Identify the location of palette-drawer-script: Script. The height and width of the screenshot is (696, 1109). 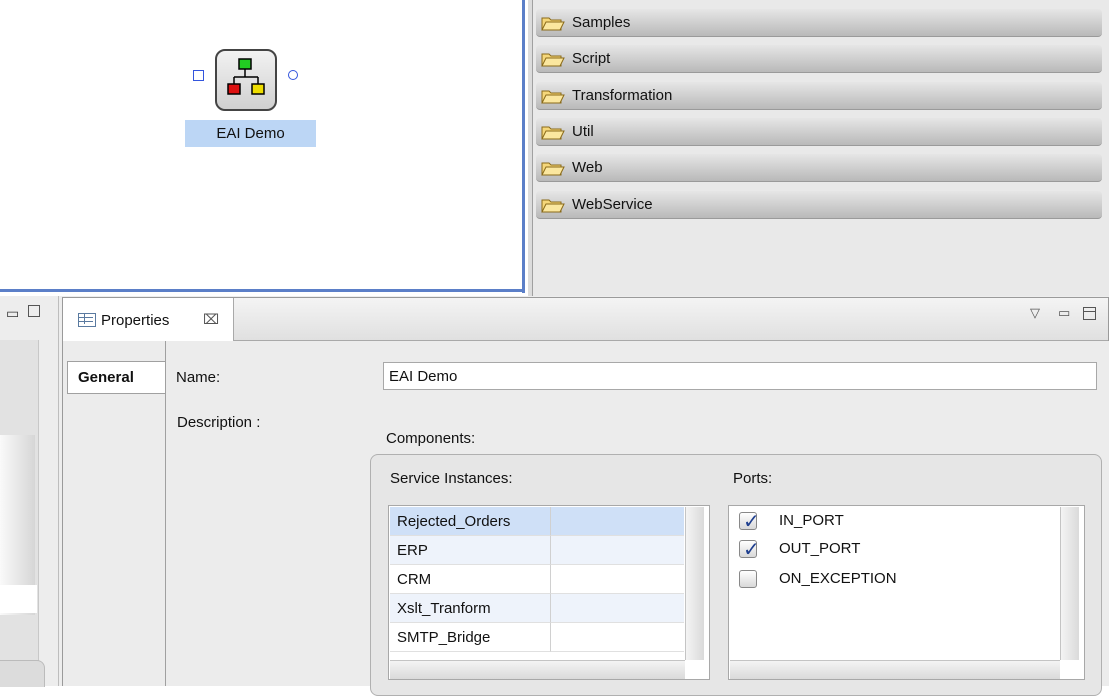
(819, 59).